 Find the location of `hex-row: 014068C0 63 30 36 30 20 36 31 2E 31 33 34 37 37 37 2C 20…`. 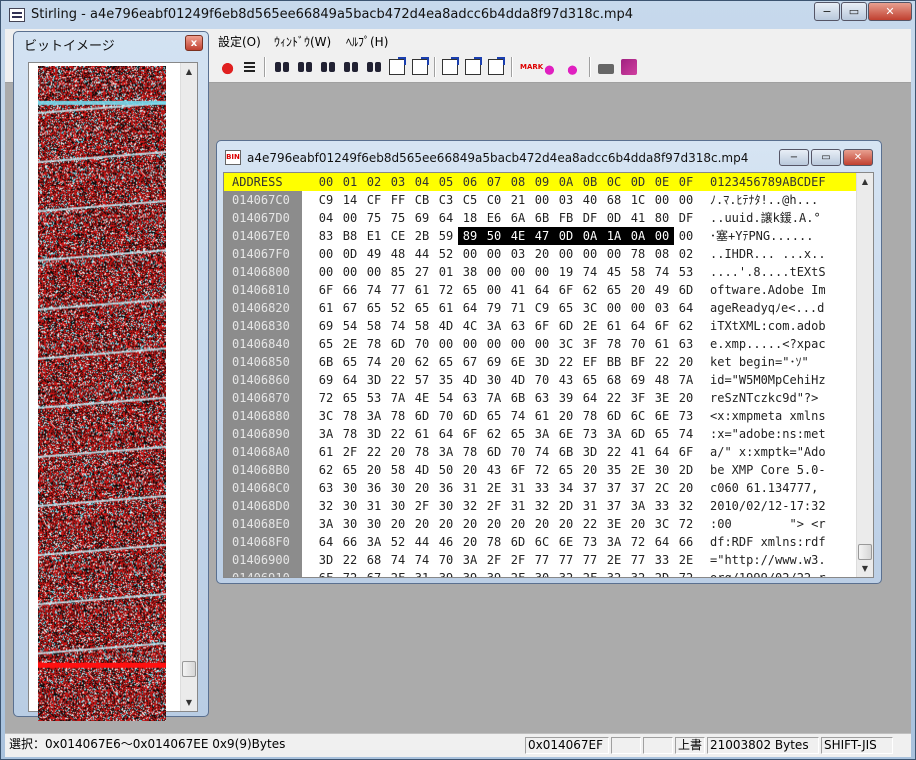

hex-row: 014068C0 63 30 36 30 20 36 31 2E 31 33 34 37 37 37 2C 20… is located at coordinates (541, 488).